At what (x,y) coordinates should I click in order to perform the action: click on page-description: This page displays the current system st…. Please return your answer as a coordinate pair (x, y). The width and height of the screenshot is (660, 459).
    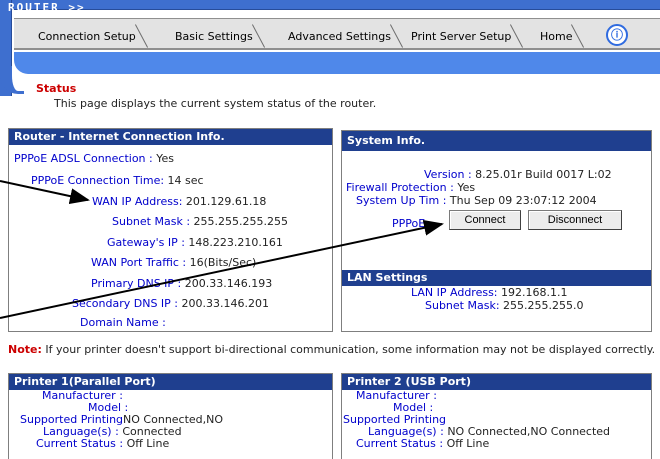
    Looking at the image, I should click on (215, 103).